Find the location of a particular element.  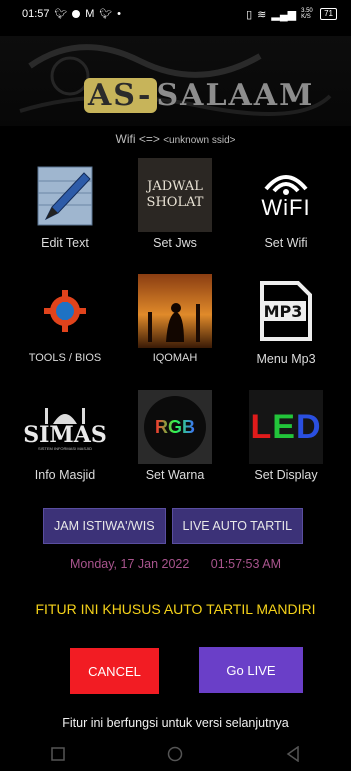

simas-icon-subtext: SISTEM INFORMASI MASJID is located at coordinates (64, 448).